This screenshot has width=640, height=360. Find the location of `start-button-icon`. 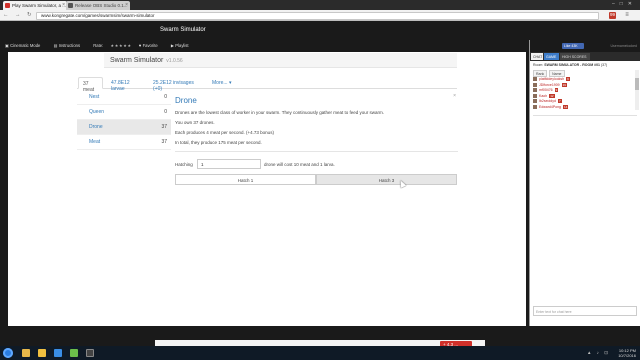

start-button-icon is located at coordinates (8, 353).